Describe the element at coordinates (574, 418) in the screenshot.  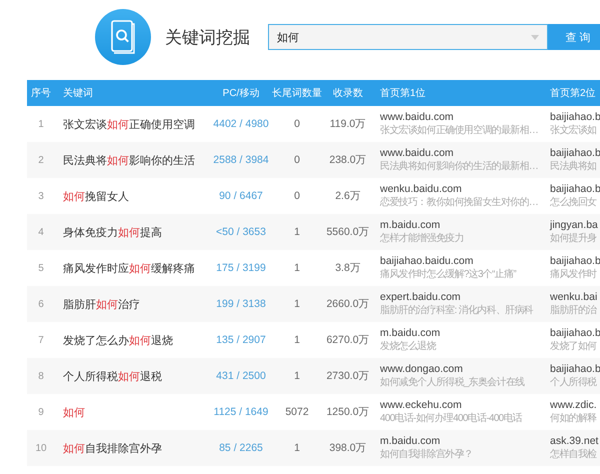
I see `result-snippet: 何如的解释` at that location.